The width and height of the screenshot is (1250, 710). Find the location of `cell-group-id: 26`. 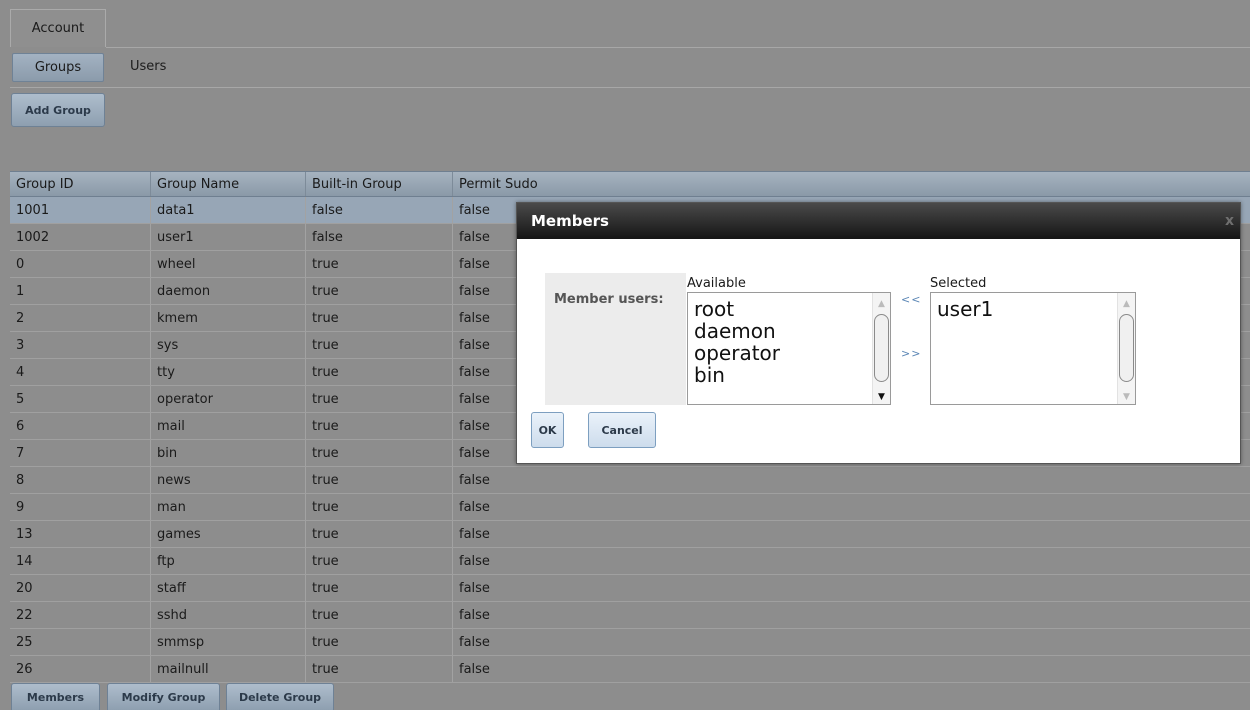

cell-group-id: 26 is located at coordinates (24, 669).